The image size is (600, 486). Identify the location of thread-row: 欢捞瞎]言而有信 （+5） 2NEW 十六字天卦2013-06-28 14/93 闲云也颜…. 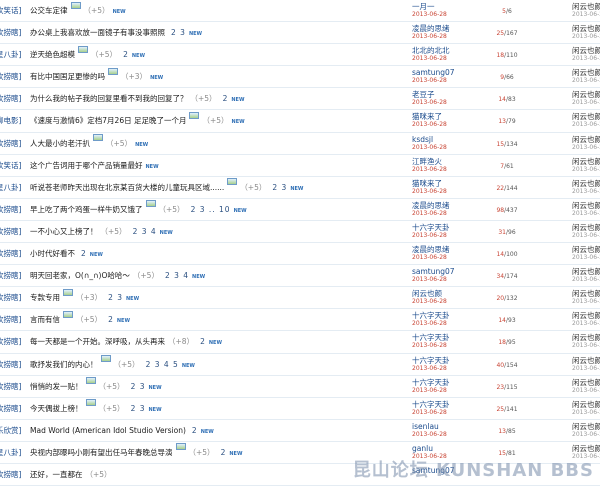
(300, 320).